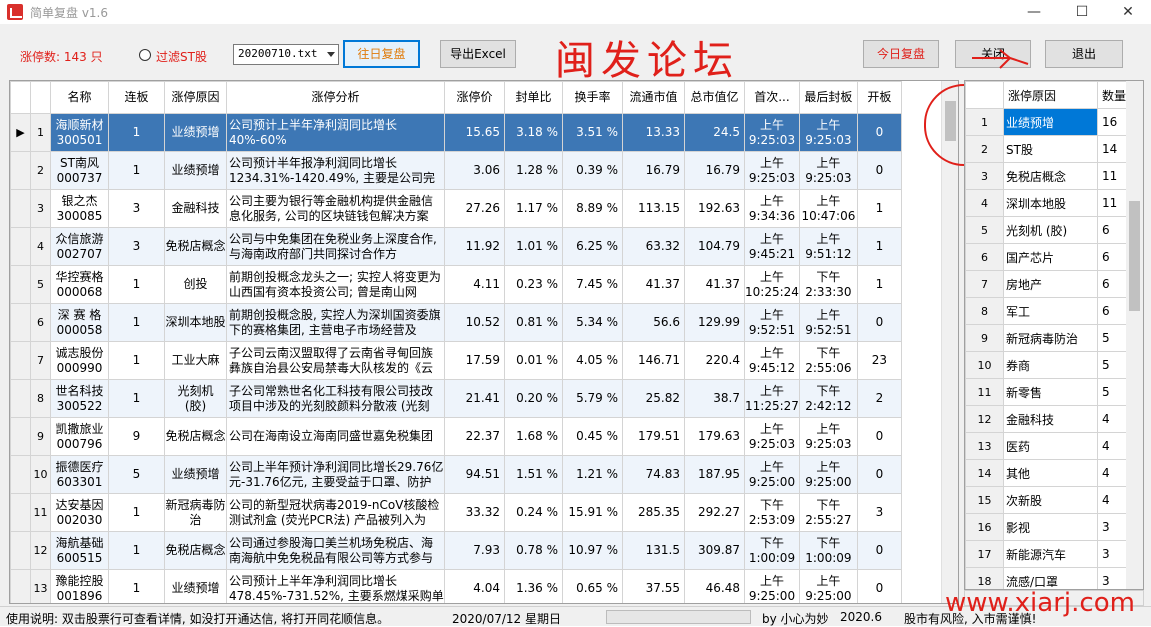 The height and width of the screenshot is (627, 1151). What do you see at coordinates (828, 512) in the screenshot?
I see `last-time-cell: 下午 2:55:27` at bounding box center [828, 512].